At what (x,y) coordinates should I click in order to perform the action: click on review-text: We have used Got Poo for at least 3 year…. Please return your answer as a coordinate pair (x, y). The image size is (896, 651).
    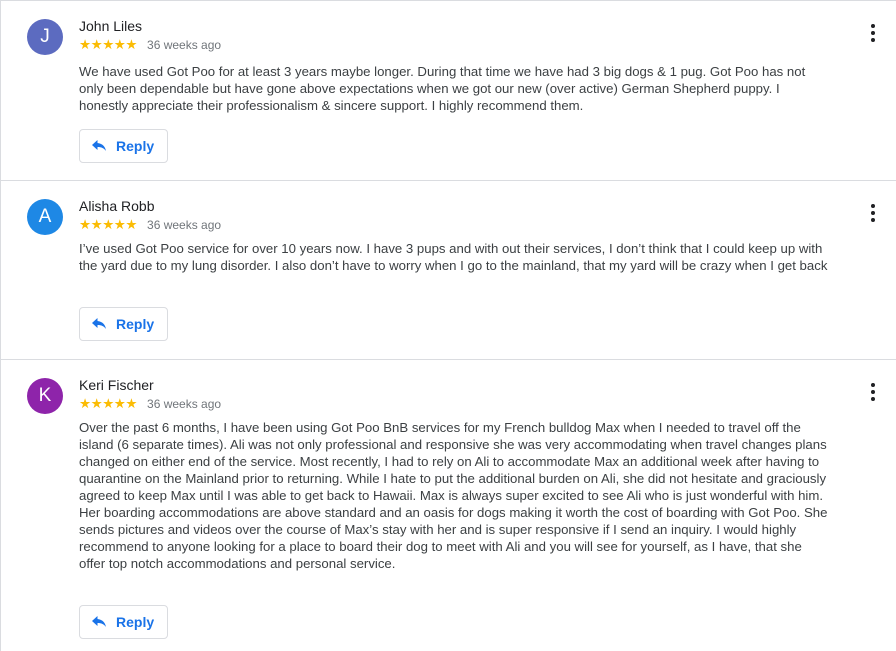
    Looking at the image, I should click on (442, 88).